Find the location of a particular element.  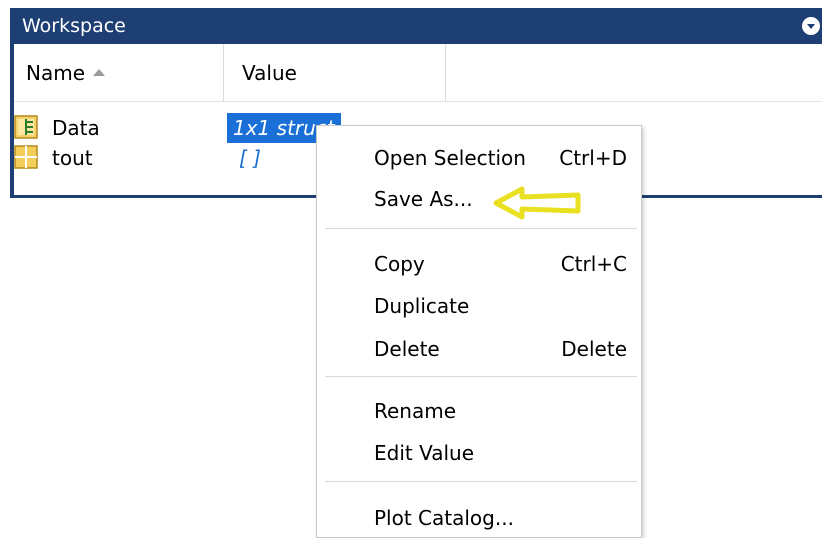

column-header-value-label: Value is located at coordinates (269, 73).